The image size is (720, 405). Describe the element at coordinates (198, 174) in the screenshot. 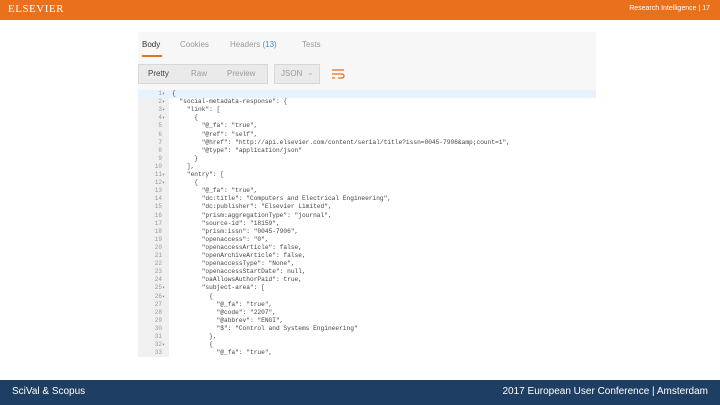

I see `code-text: "entry": [` at that location.